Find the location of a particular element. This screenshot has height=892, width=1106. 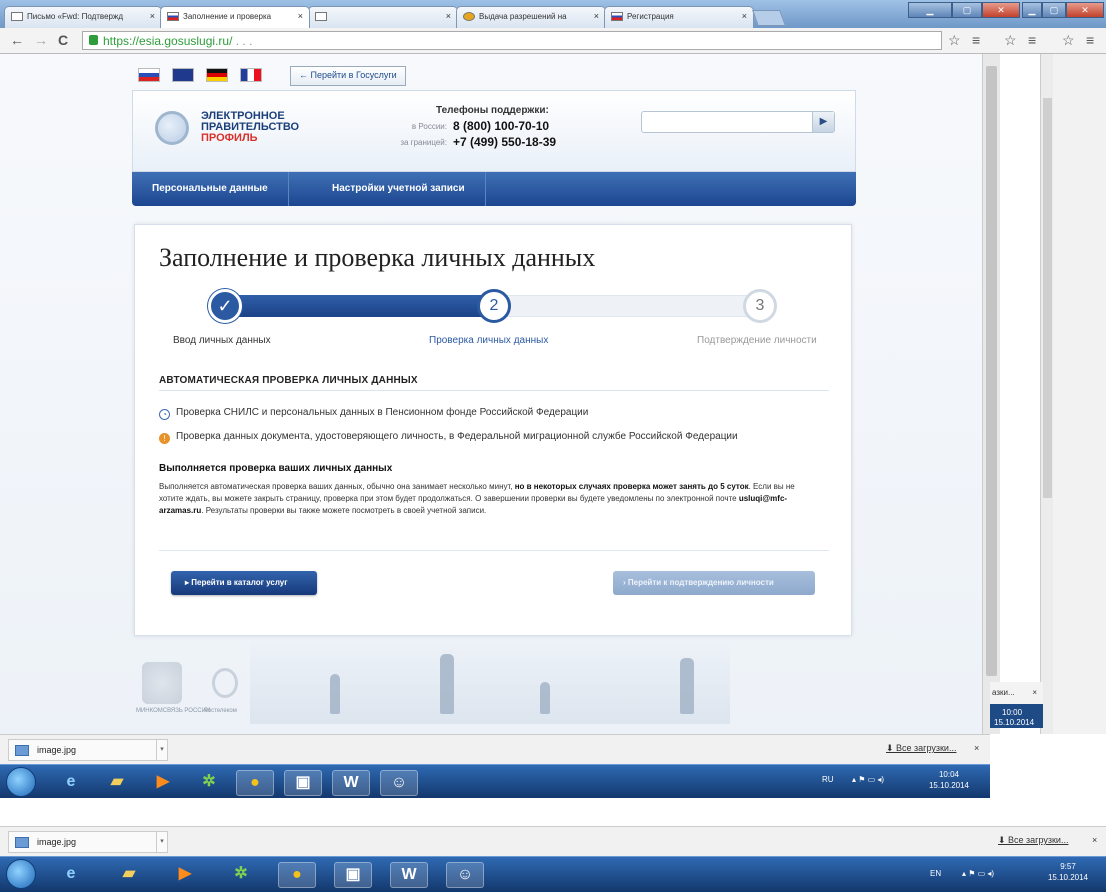

progress-fill is located at coordinates (352, 306).